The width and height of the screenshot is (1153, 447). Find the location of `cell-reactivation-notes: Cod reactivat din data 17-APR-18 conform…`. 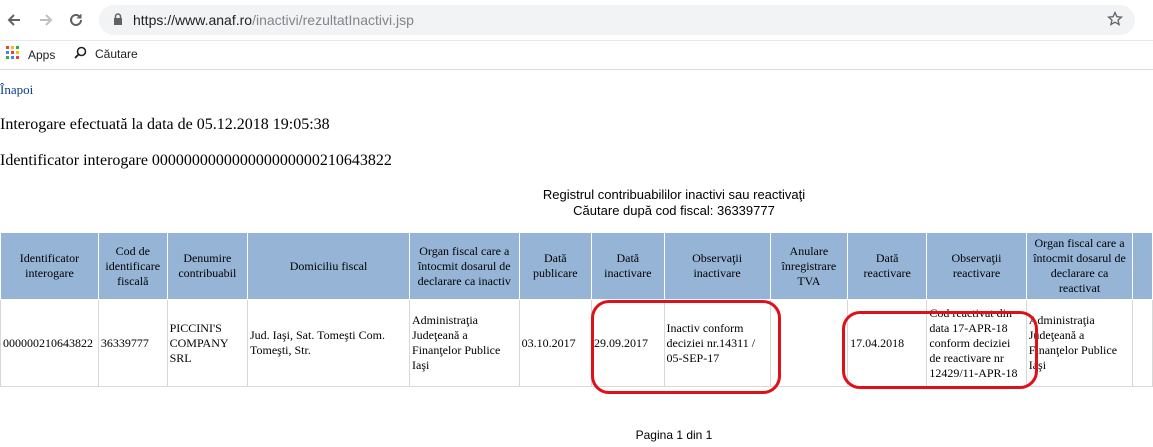

cell-reactivation-notes: Cod reactivat din data 17-APR-18 conform… is located at coordinates (976, 343).